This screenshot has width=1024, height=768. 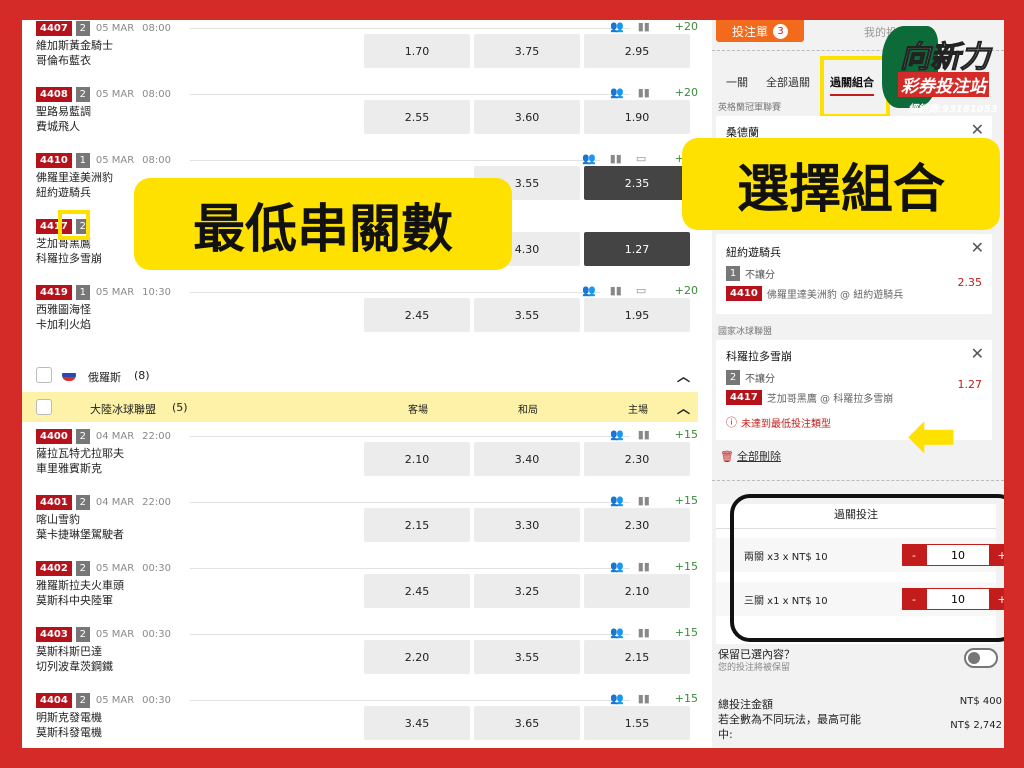 I want to click on odds-home-button: 1.70, so click(x=417, y=51).